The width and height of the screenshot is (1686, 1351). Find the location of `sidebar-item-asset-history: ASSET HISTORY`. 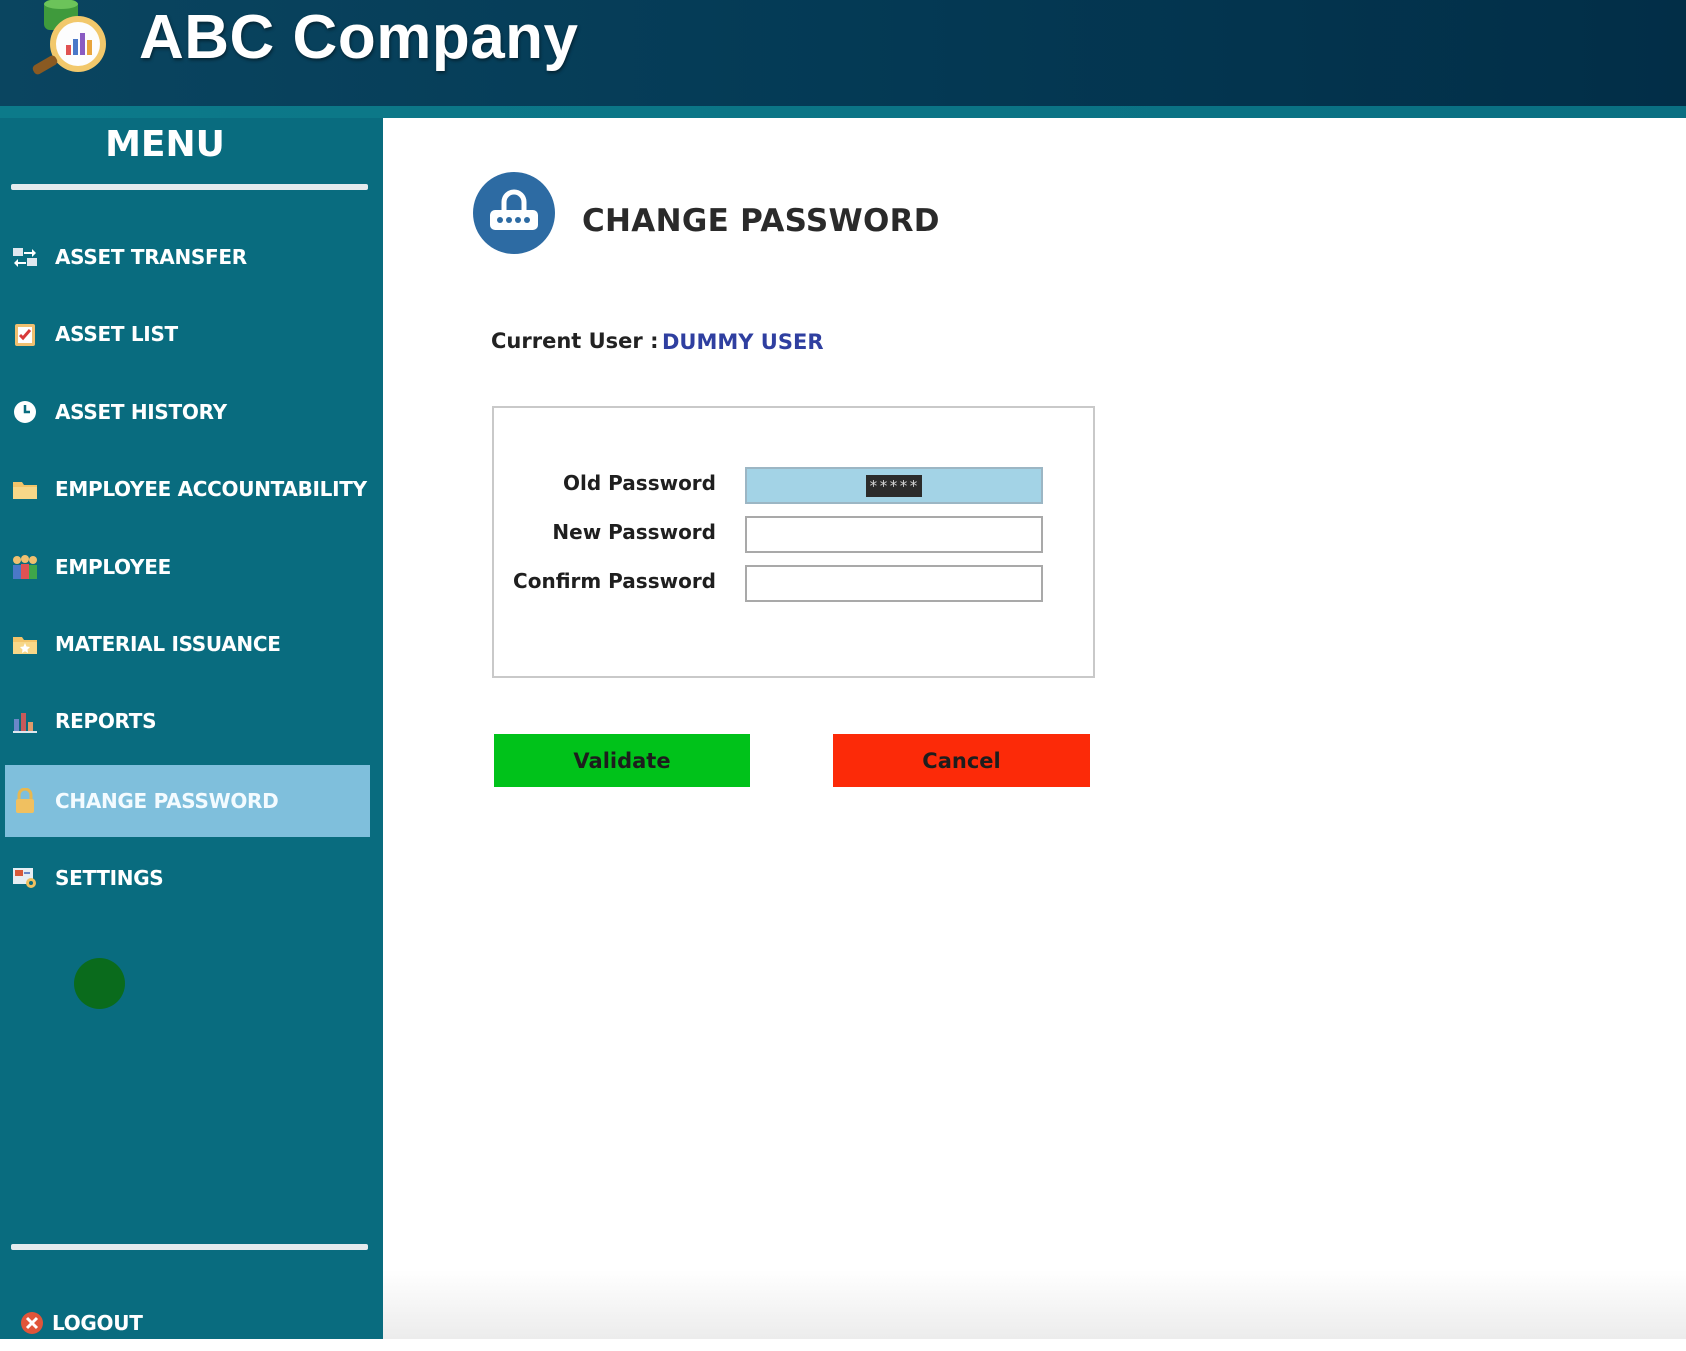

sidebar-item-asset-history: ASSET HISTORY is located at coordinates (187, 412).